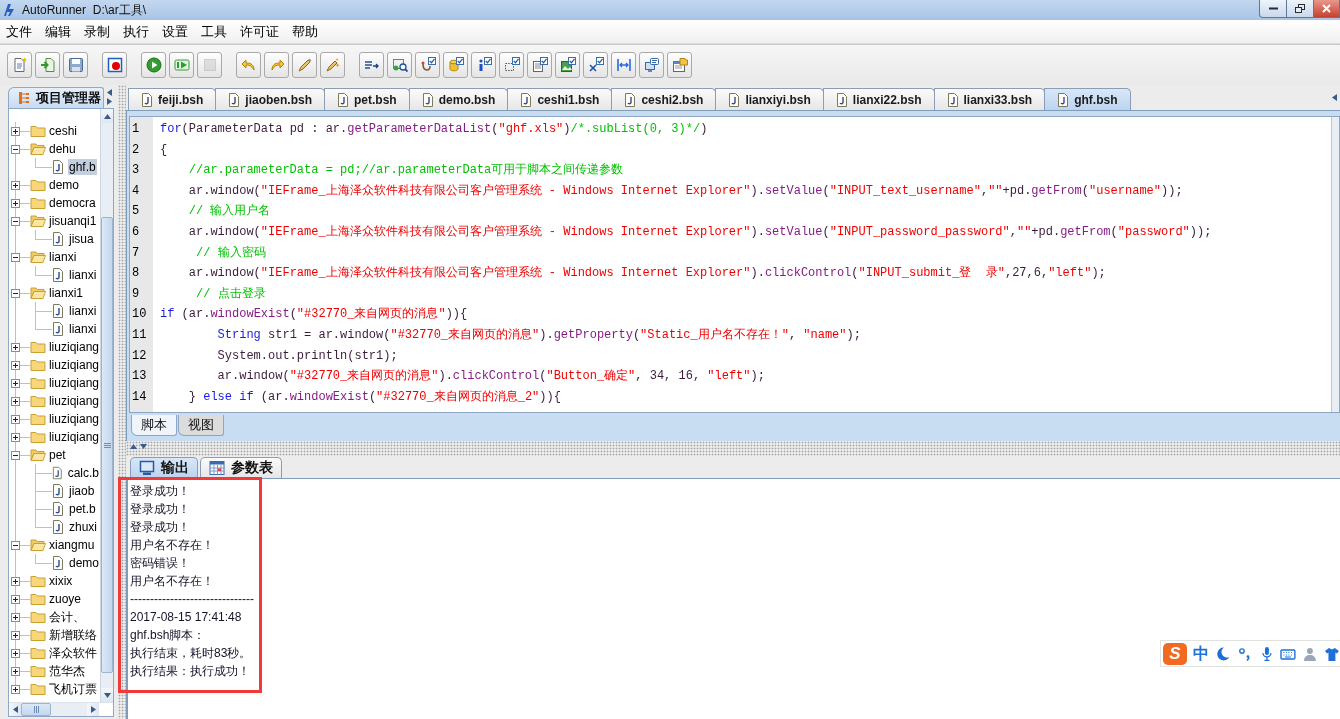  Describe the element at coordinates (214, 31) in the screenshot. I see `menu-item: 工具` at that location.